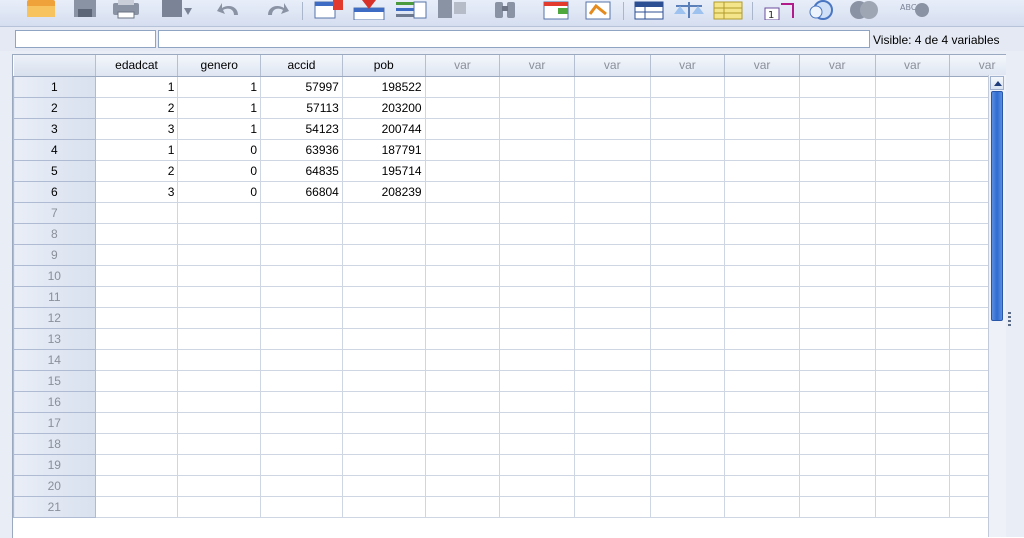 This screenshot has height=538, width=1024. What do you see at coordinates (302, 107) in the screenshot?
I see `data-cell: 57113` at bounding box center [302, 107].